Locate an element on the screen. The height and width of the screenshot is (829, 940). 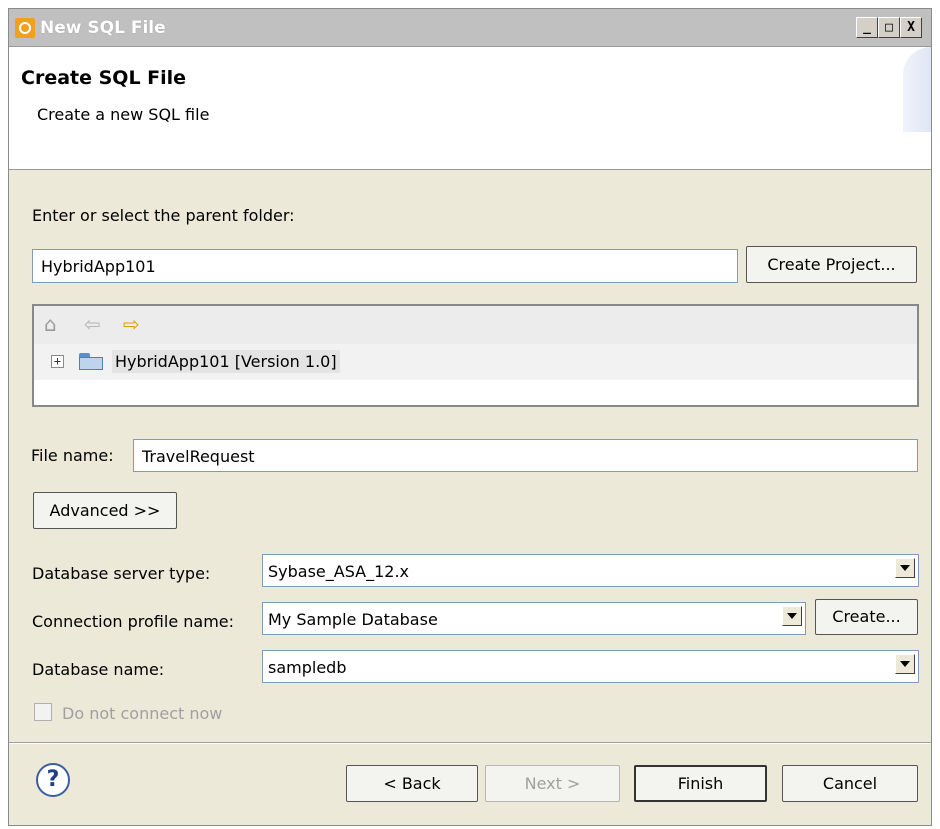
expand-icon: + is located at coordinates (57, 361).